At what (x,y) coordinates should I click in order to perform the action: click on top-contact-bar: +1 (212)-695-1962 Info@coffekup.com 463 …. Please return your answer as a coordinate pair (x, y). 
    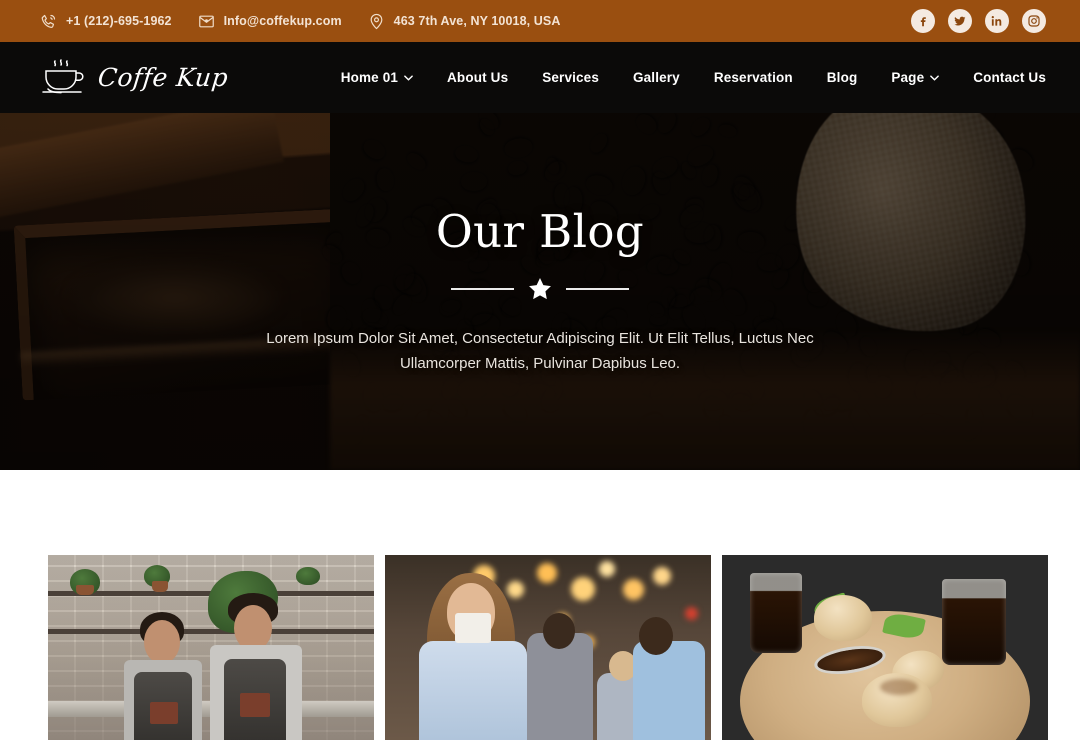
    Looking at the image, I should click on (540, 21).